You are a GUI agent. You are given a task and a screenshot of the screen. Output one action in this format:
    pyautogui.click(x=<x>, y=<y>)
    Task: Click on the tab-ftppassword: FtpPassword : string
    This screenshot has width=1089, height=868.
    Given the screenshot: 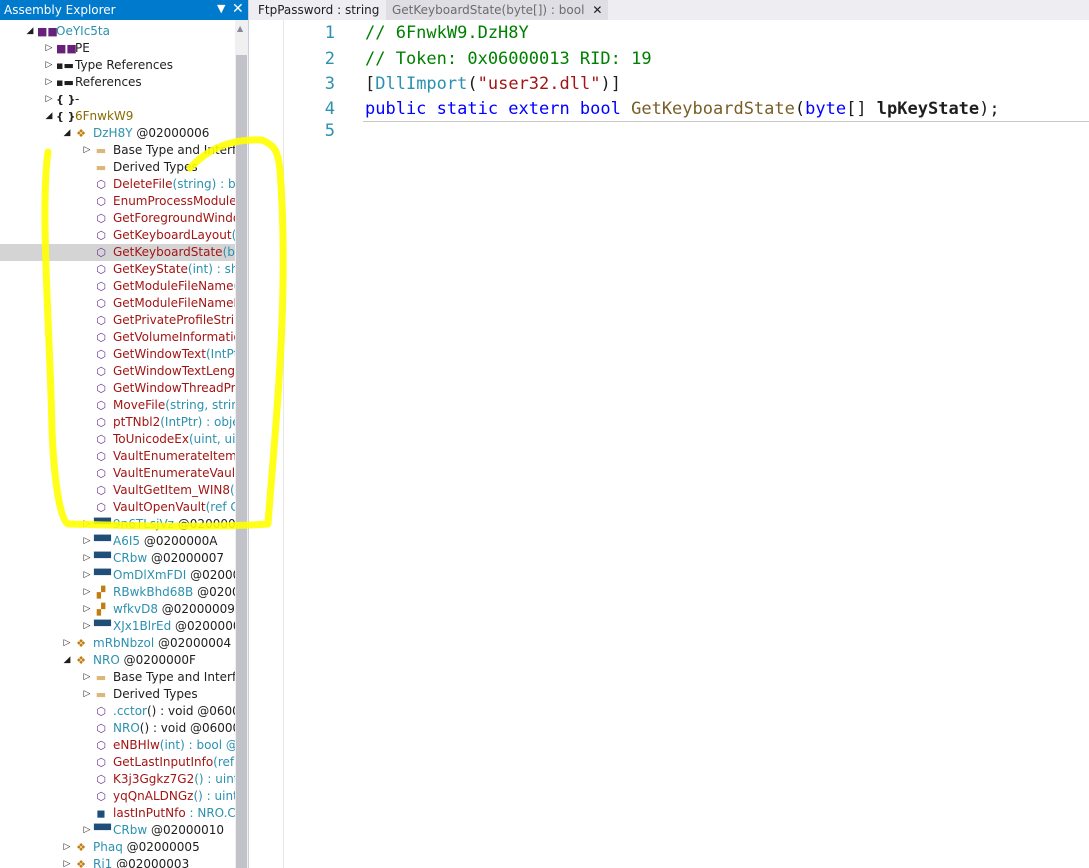 What is the action you would take?
    pyautogui.click(x=318, y=10)
    